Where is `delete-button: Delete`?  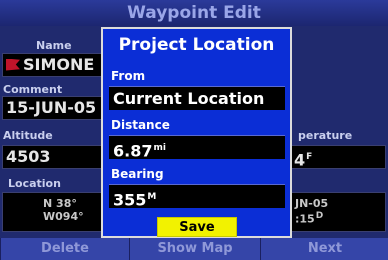
delete-button: Delete is located at coordinates (64, 249).